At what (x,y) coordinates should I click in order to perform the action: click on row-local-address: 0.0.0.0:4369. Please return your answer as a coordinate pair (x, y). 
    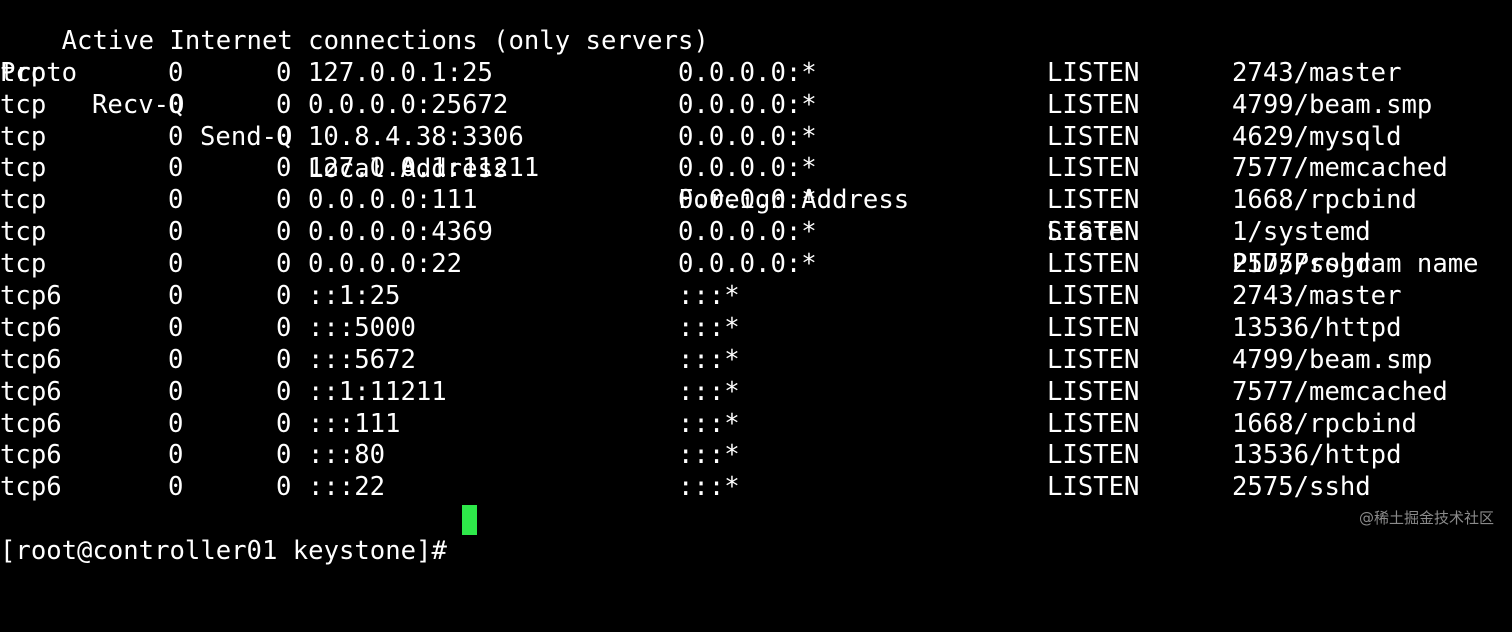
    Looking at the image, I should click on (400, 232).